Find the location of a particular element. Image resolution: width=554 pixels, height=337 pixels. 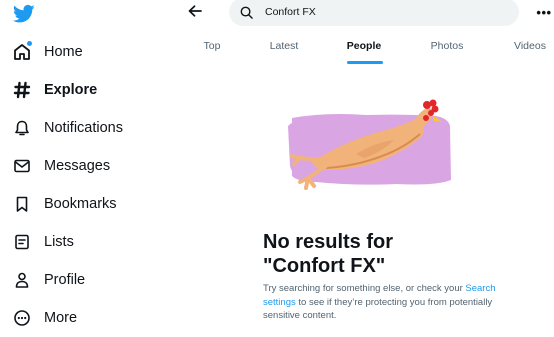

person-icon is located at coordinates (22, 280).